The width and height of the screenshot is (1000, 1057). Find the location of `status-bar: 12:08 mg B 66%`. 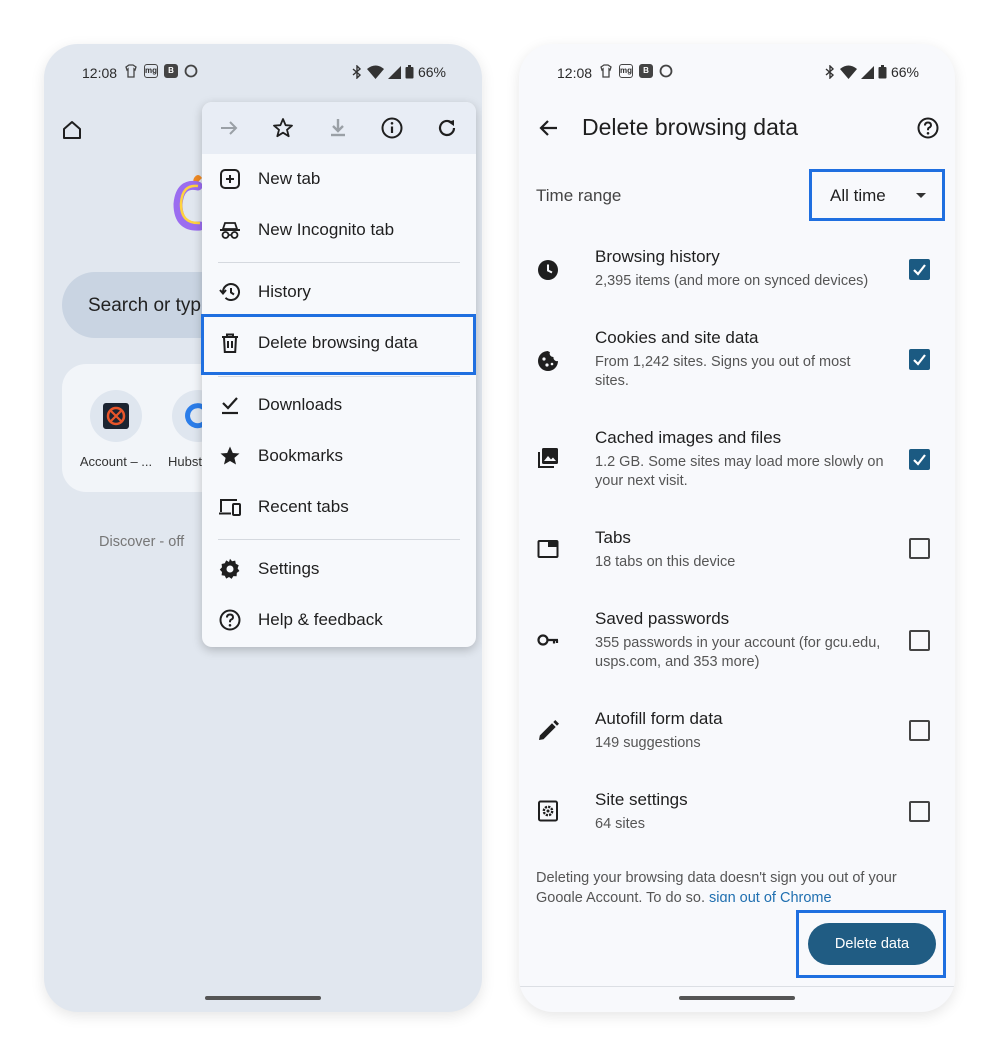

status-bar: 12:08 mg B 66% is located at coordinates (737, 74).